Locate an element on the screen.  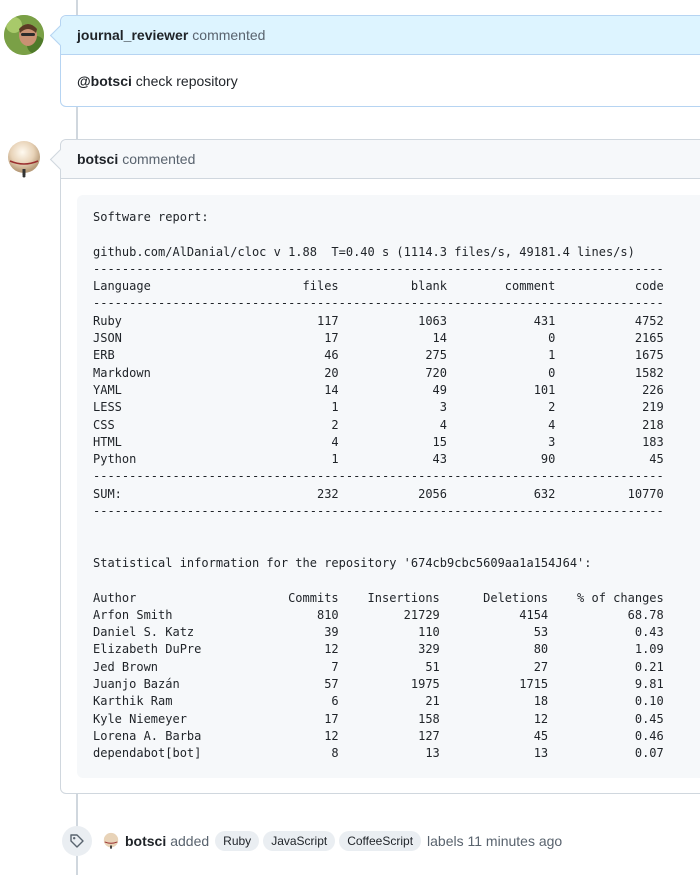
comment-text: check repository is located at coordinates (184, 81).